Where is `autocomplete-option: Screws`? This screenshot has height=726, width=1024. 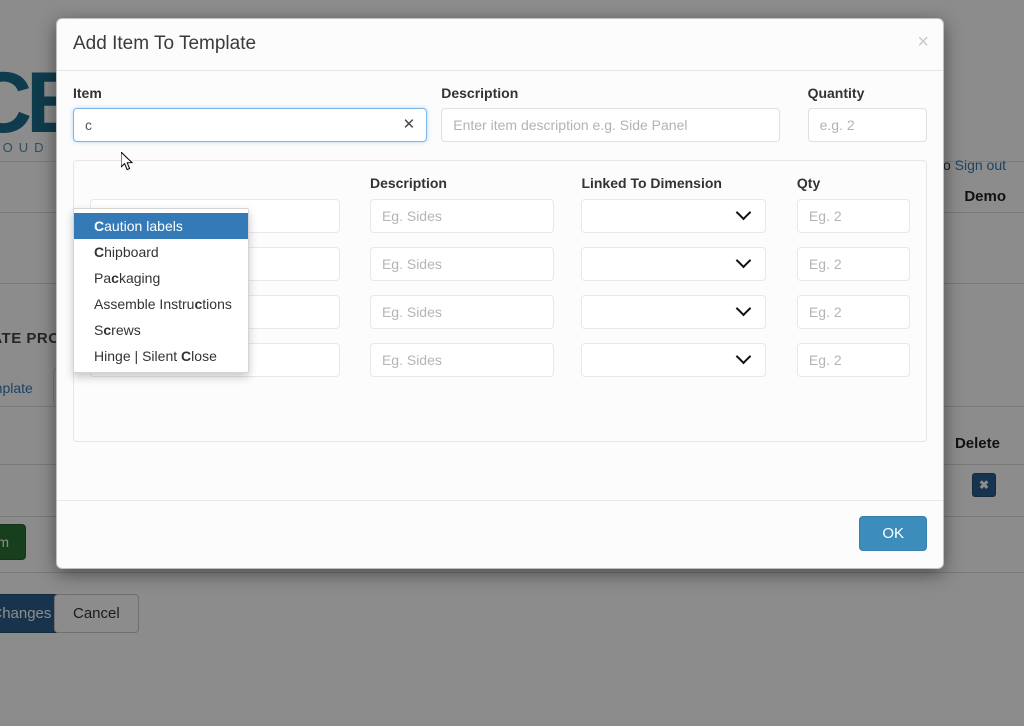 autocomplete-option: Screws is located at coordinates (161, 330).